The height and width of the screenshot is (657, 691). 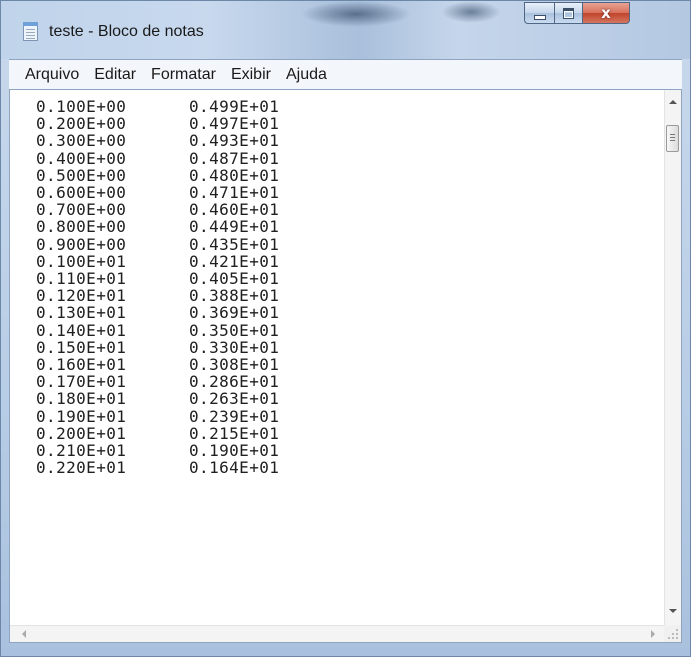 I want to click on maximize-button, so click(x=568, y=13).